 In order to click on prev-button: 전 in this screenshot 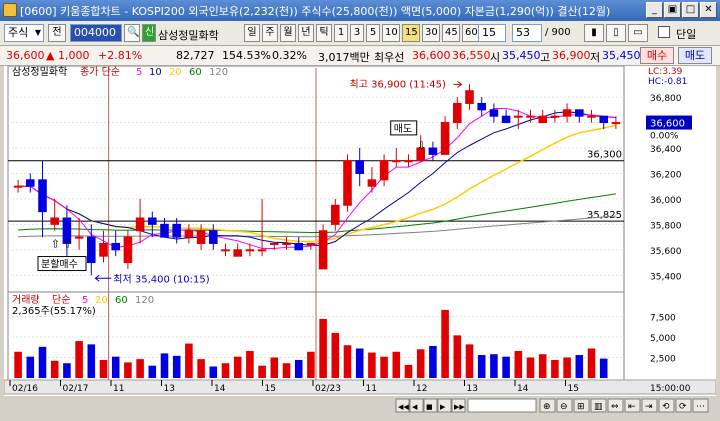, I will do `click(57, 33)`.